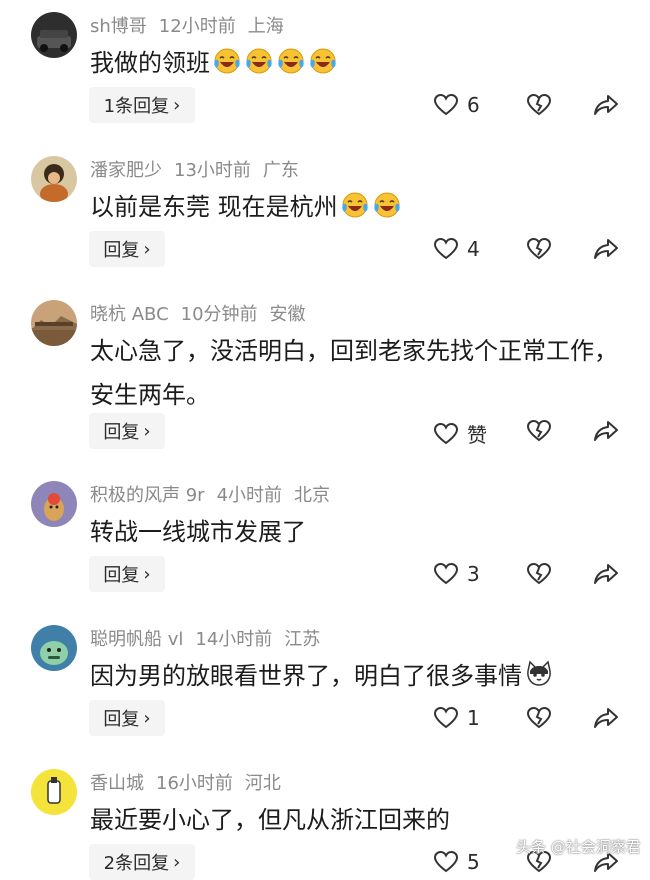  I want to click on like-count: 6, so click(473, 105).